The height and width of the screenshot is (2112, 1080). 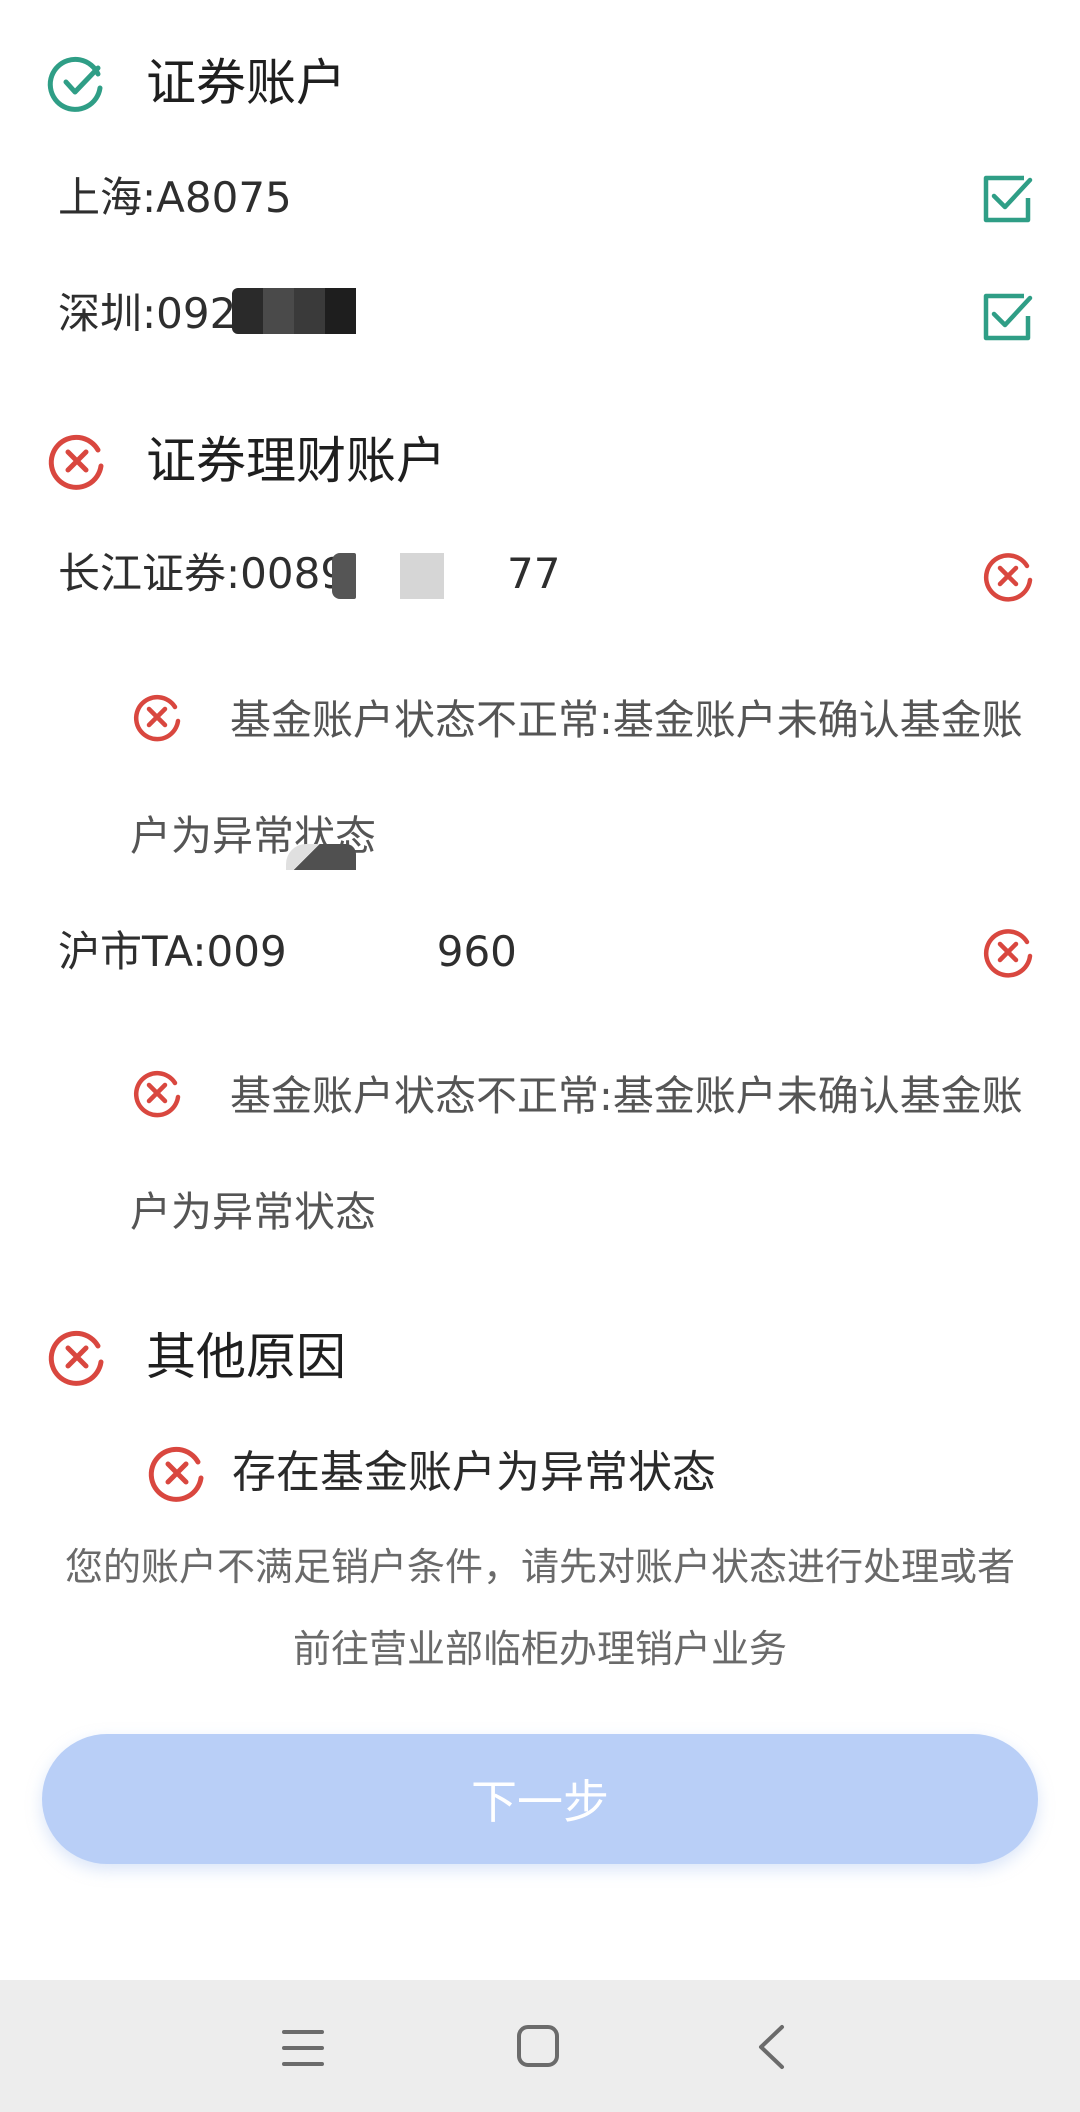 What do you see at coordinates (539, 1608) in the screenshot?
I see `notice-text: 您的账户不满足销户条件，请先对账户状态进行处理或者前往营业部临柜办理销户业务` at bounding box center [539, 1608].